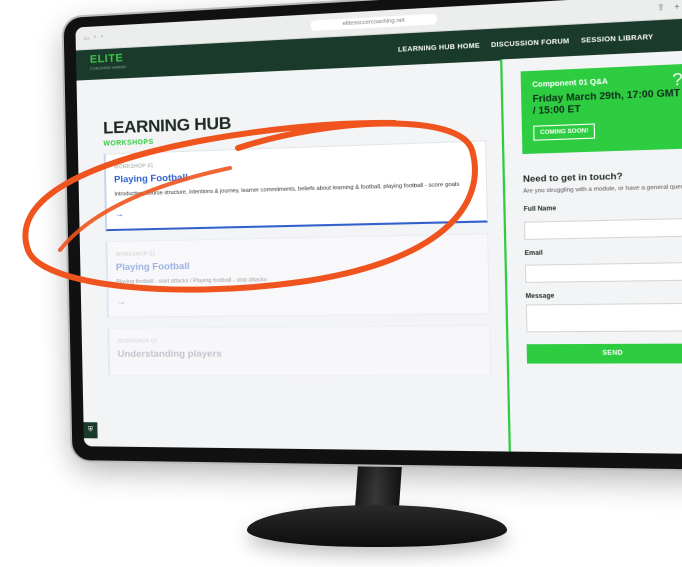 This screenshot has width=682, height=567. Describe the element at coordinates (530, 42) in the screenshot. I see `nav-discussion-forum: DISCUSSION FORUM` at that location.